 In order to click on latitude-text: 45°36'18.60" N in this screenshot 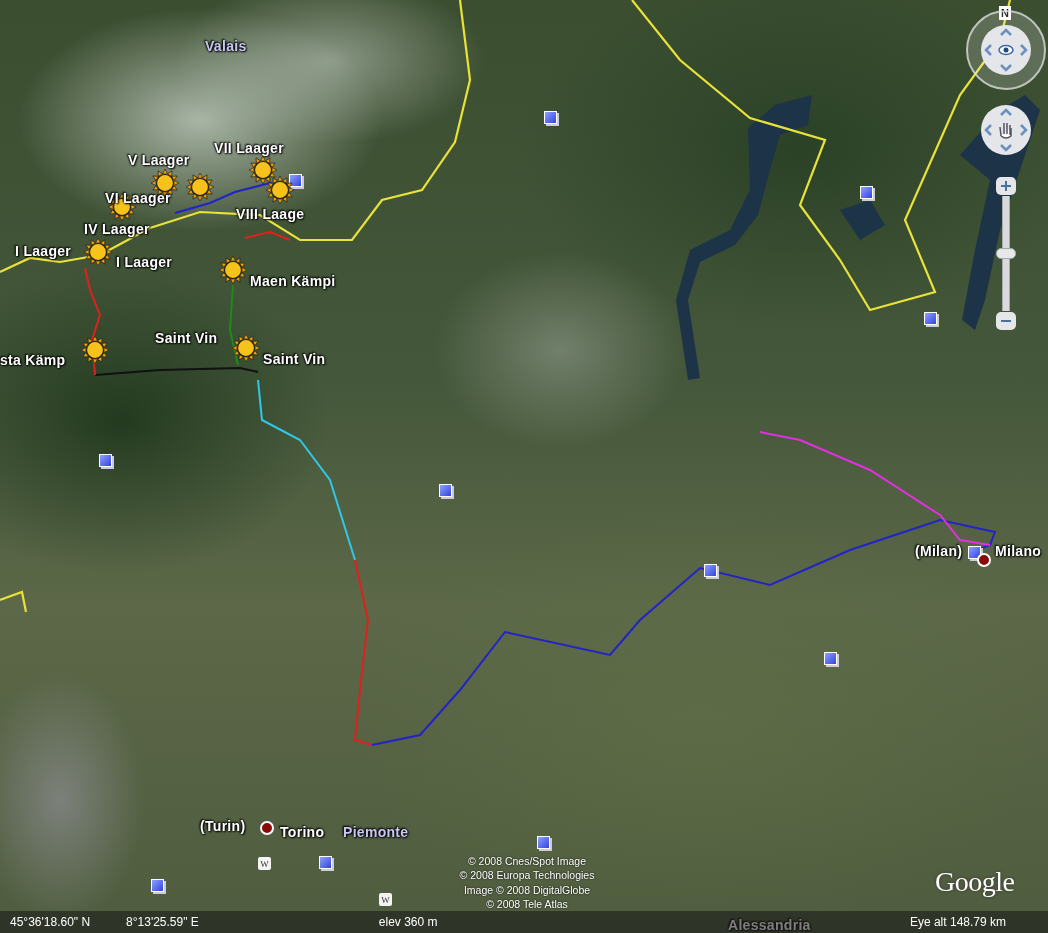, I will do `click(50, 922)`.